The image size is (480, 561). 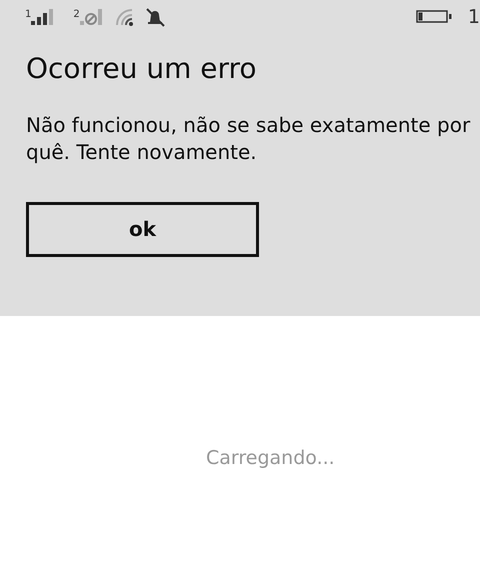 I want to click on wifi-icon, so click(x=125, y=17).